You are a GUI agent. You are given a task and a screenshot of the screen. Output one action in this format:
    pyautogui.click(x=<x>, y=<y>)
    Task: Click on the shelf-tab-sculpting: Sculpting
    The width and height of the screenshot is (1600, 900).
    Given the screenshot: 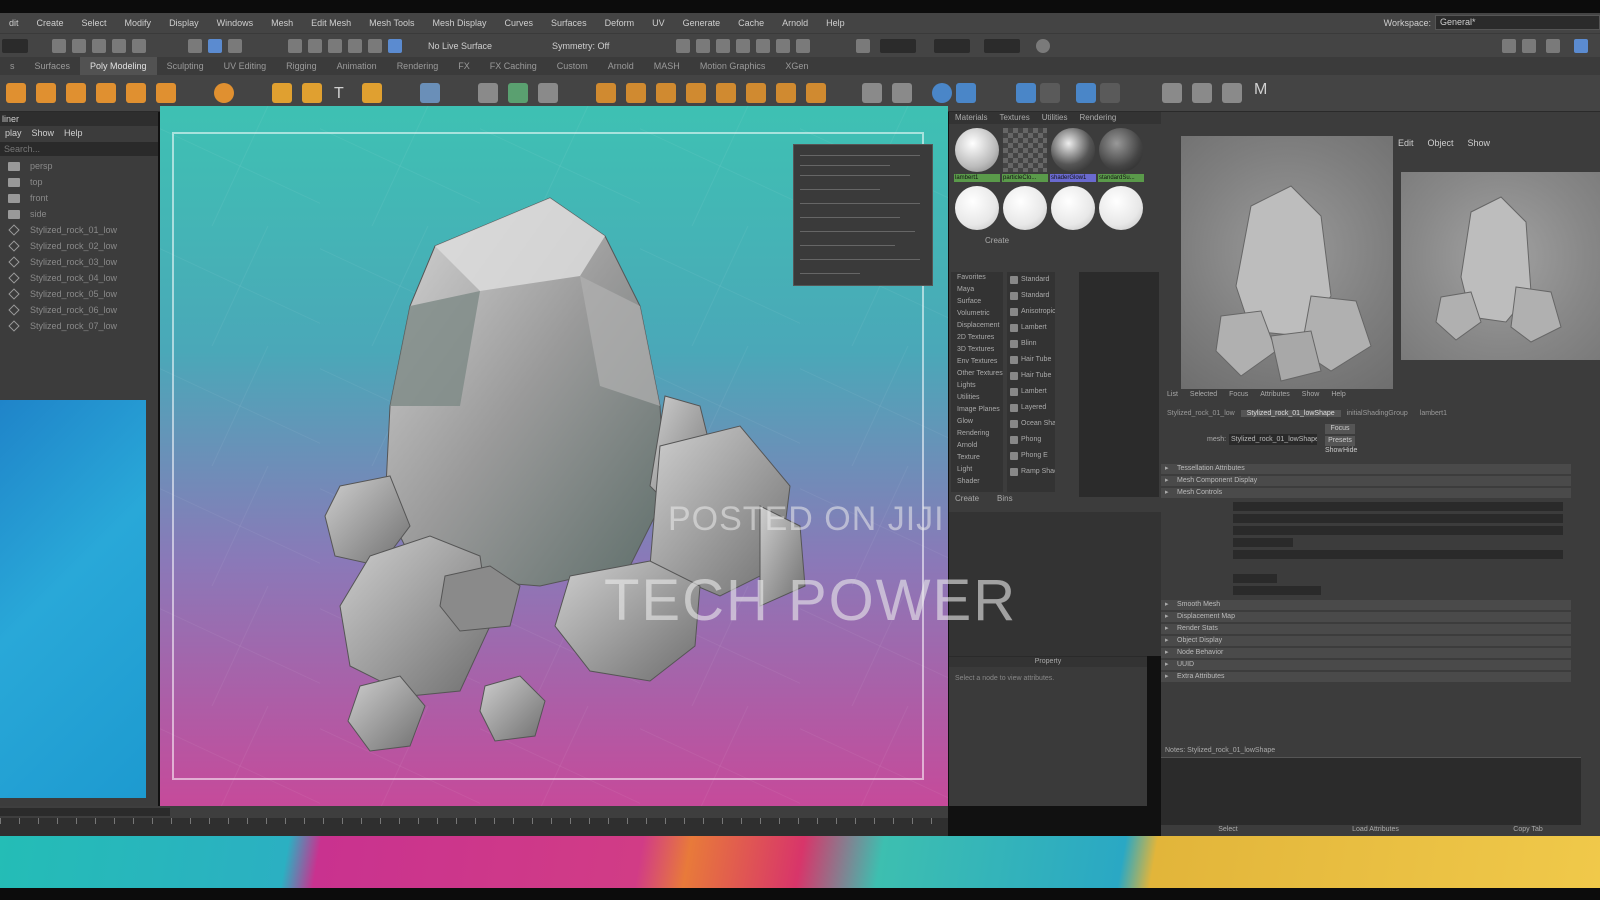 What is the action you would take?
    pyautogui.click(x=185, y=66)
    